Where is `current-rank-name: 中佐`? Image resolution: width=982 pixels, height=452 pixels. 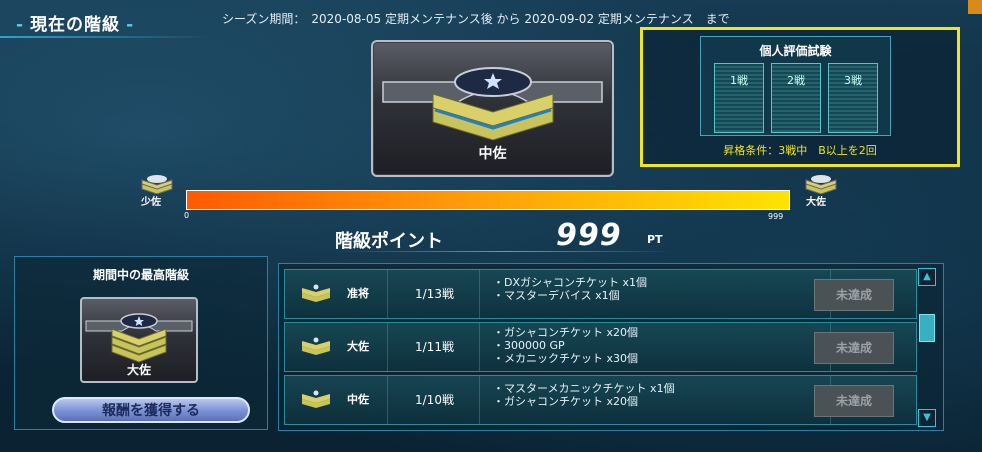 current-rank-name: 中佐 is located at coordinates (492, 154).